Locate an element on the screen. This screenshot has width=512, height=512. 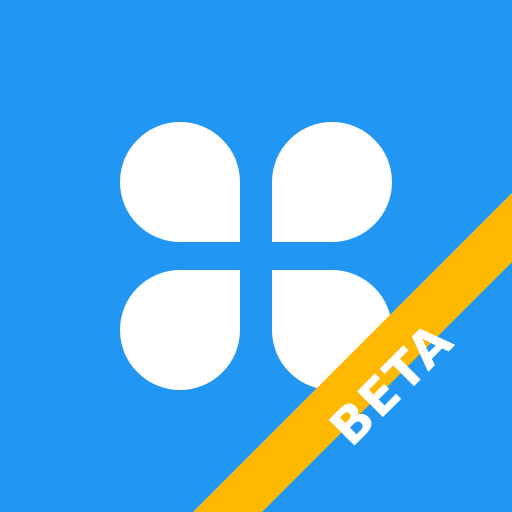
petal-top-left is located at coordinates (180, 182).